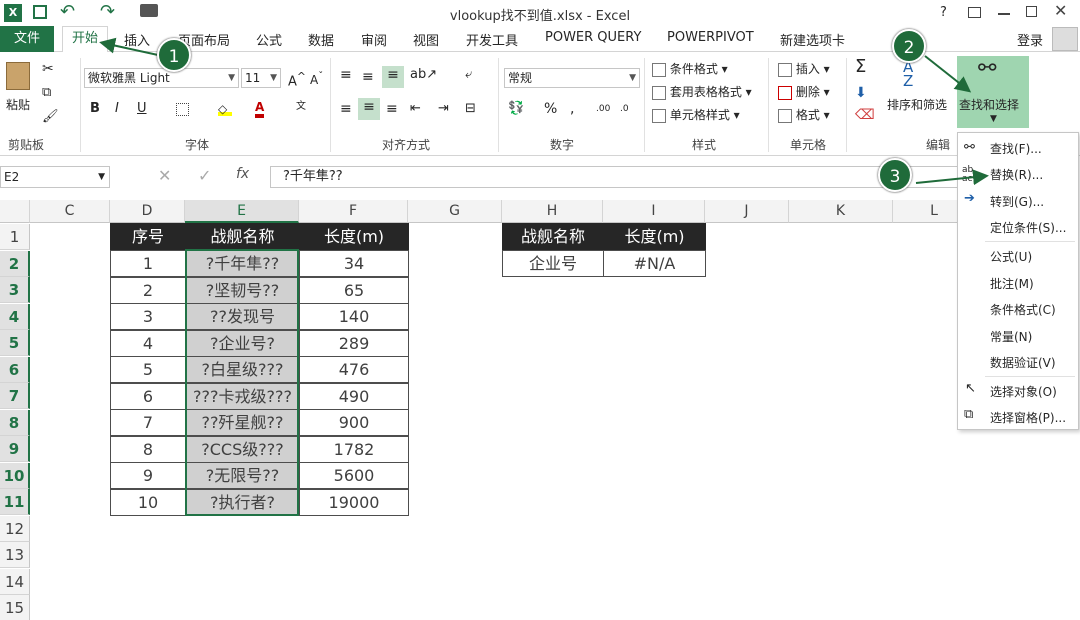 Image resolution: width=1080 pixels, height=620 pixels. What do you see at coordinates (909, 46) in the screenshot?
I see `badge-2: 2` at bounding box center [909, 46].